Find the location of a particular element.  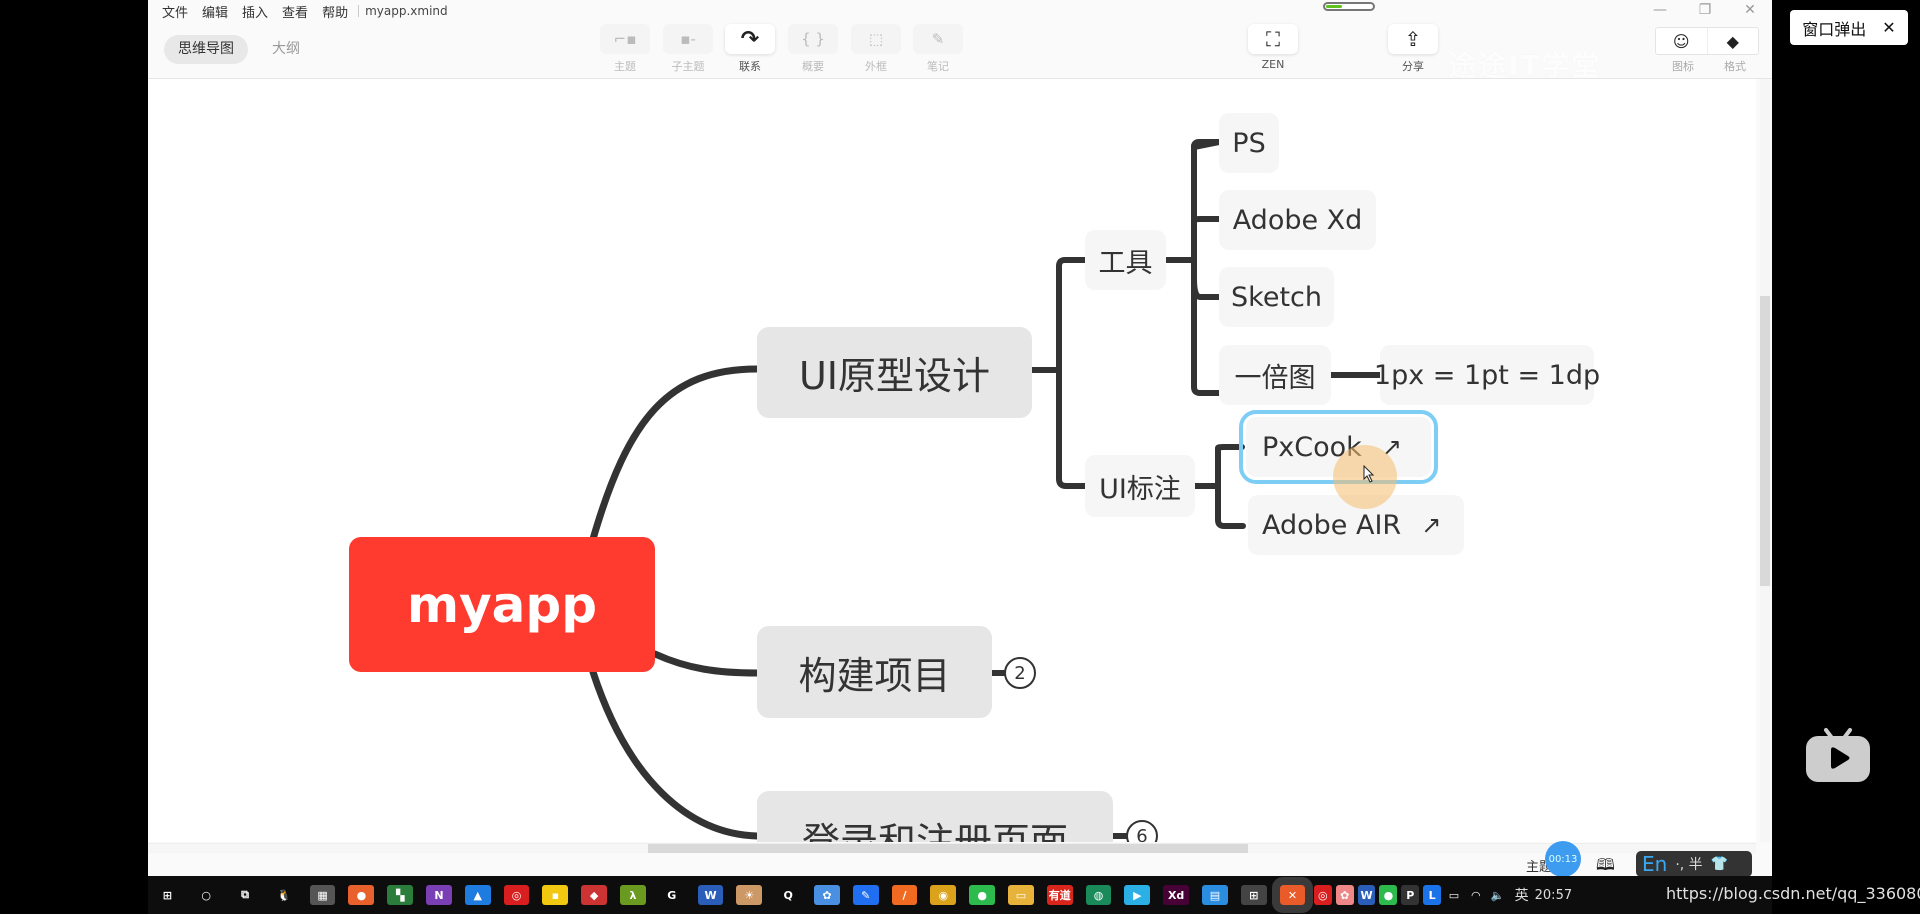

menu-edit: 编辑 is located at coordinates (215, 11).